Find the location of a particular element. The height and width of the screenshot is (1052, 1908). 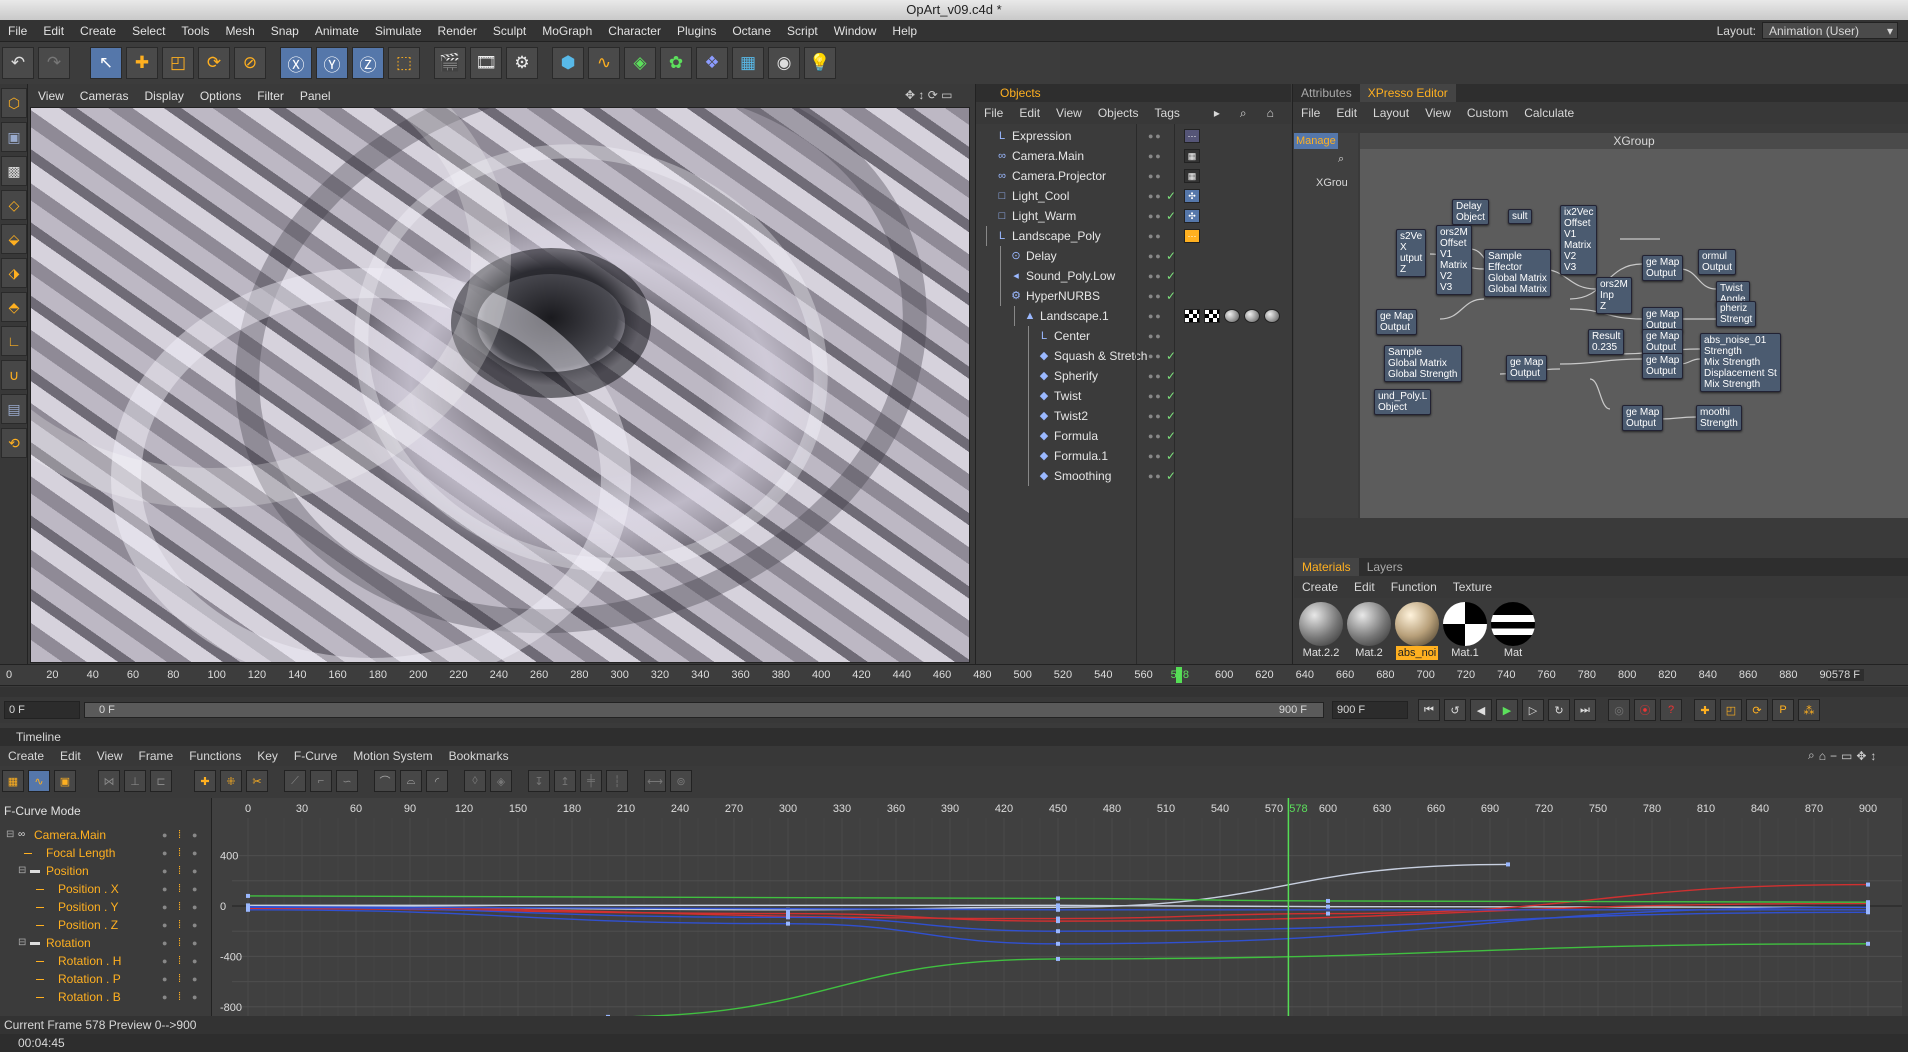

xpresso-node: moothi Strength is located at coordinates (1719, 418).